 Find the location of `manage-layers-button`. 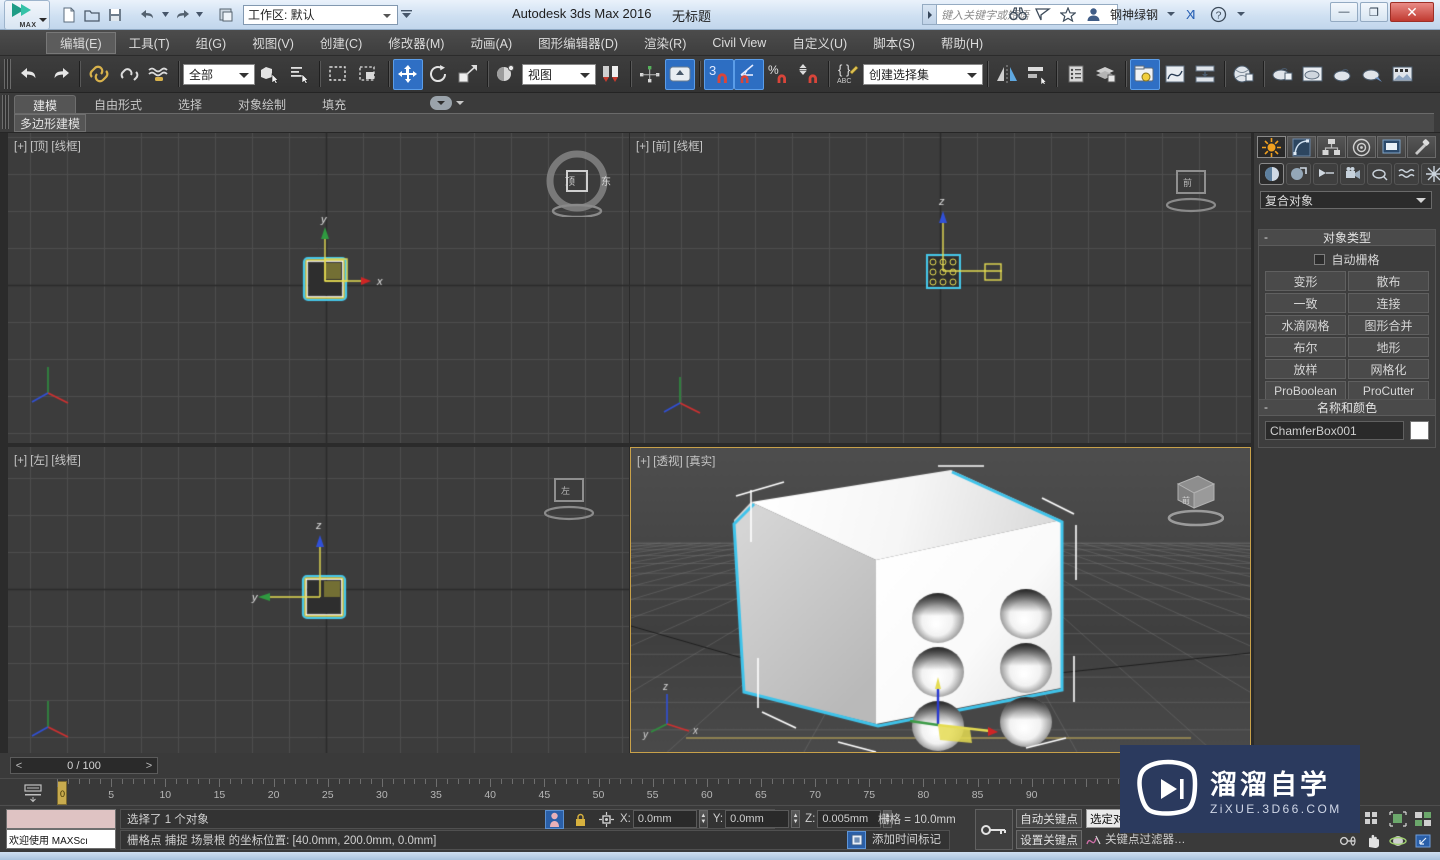

manage-layers-button is located at coordinates (1106, 74).